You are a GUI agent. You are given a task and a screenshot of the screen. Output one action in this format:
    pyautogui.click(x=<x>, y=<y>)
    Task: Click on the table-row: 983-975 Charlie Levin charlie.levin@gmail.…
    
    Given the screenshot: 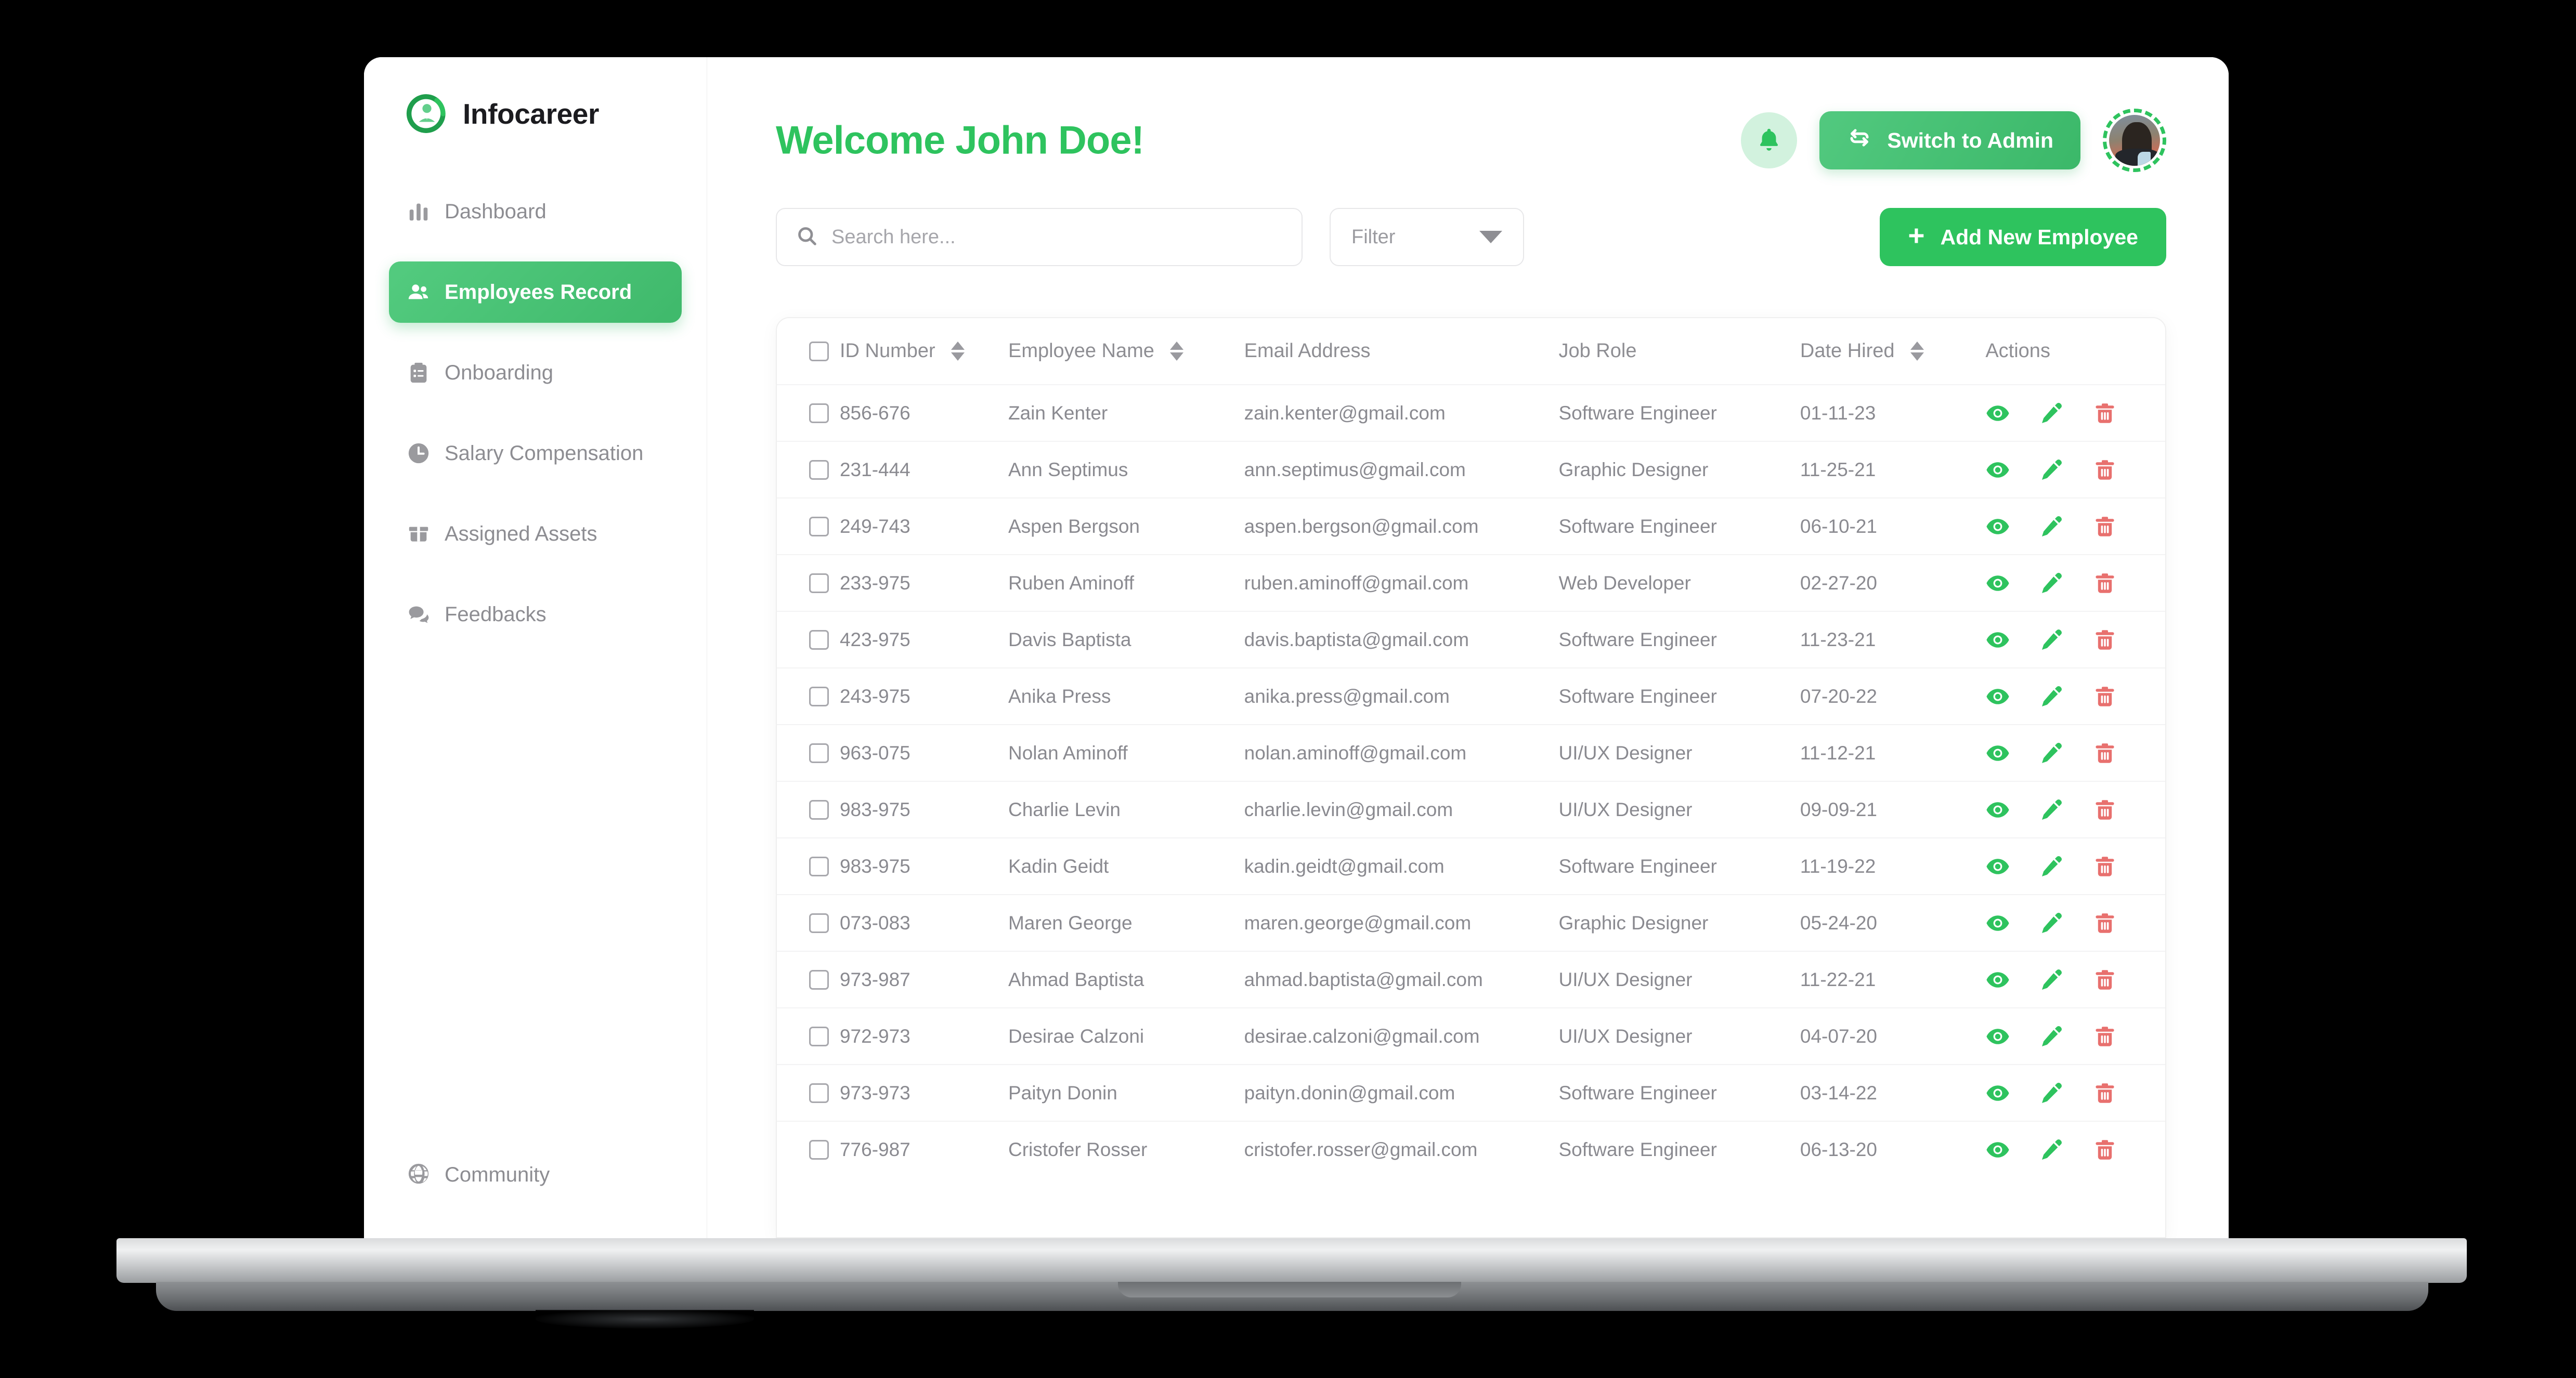 What is the action you would take?
    pyautogui.click(x=1471, y=809)
    